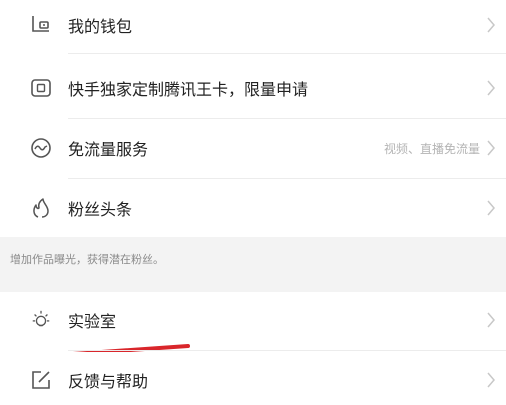 Image resolution: width=506 pixels, height=405 pixels. Describe the element at coordinates (188, 89) in the screenshot. I see `card-label: 快手独家定制腾讯王卡，限量申请` at that location.